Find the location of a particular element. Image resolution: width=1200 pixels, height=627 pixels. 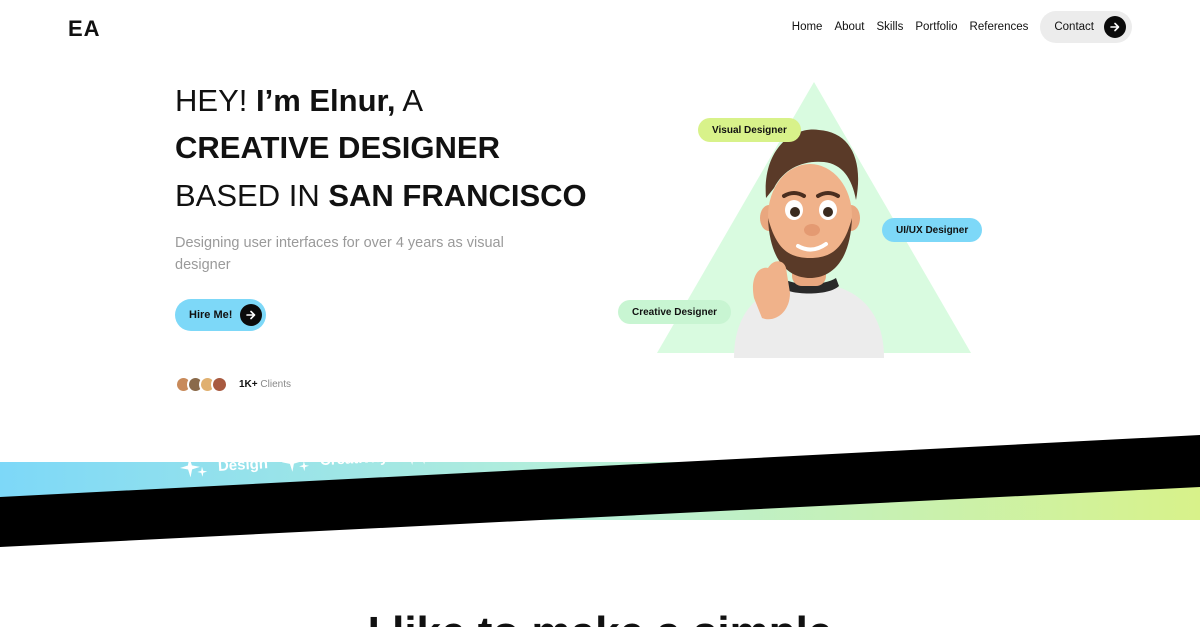

client-avatar is located at coordinates (219, 384).